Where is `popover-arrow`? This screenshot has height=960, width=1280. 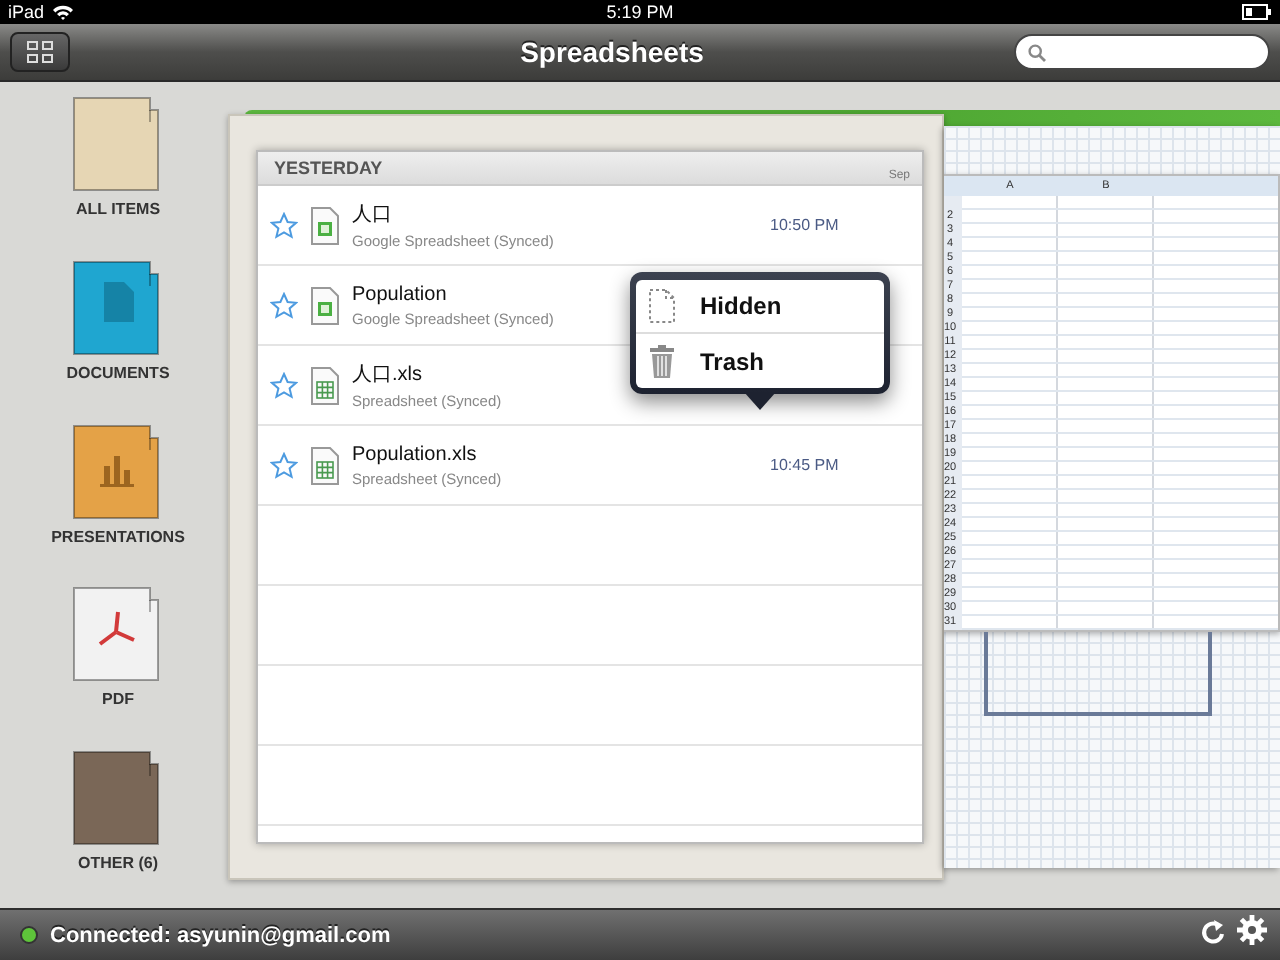 popover-arrow is located at coordinates (760, 401).